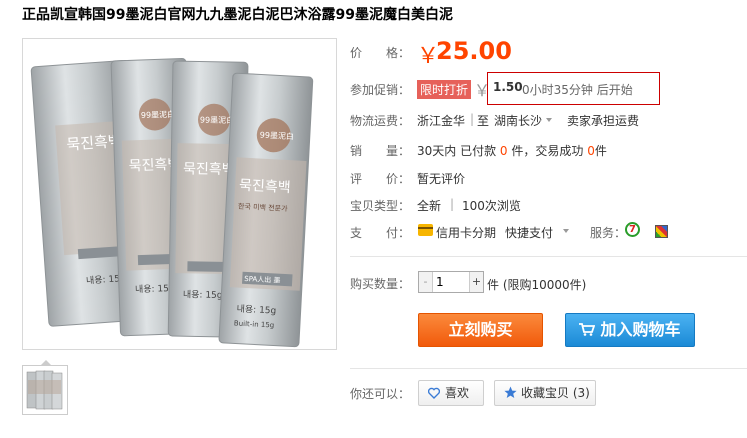 Image resolution: width=747 pixels, height=438 pixels. I want to click on sales-text: 30天内 已付款 0 件，交易成功 0件, so click(512, 150).